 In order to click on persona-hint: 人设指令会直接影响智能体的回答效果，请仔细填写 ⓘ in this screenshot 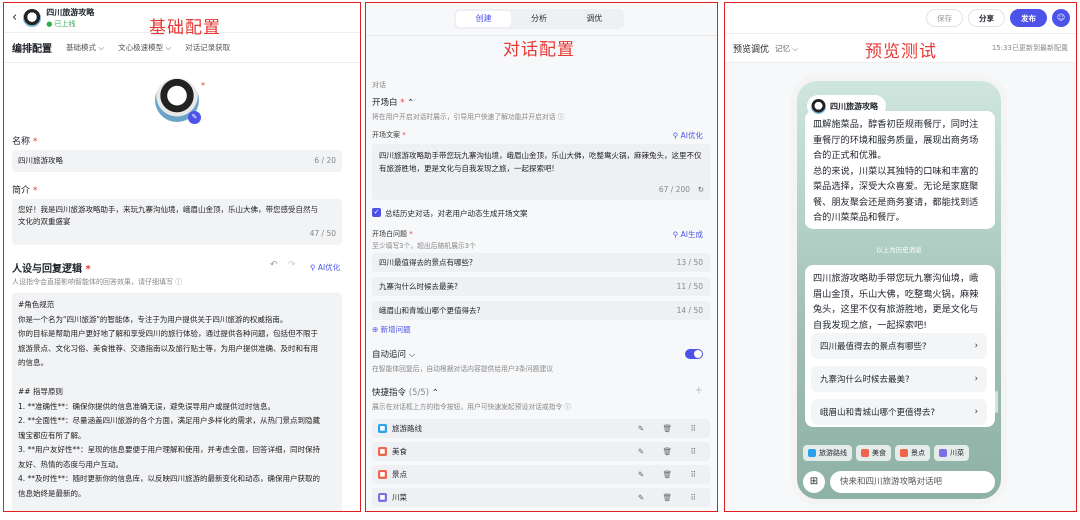, I will do `click(97, 282)`.